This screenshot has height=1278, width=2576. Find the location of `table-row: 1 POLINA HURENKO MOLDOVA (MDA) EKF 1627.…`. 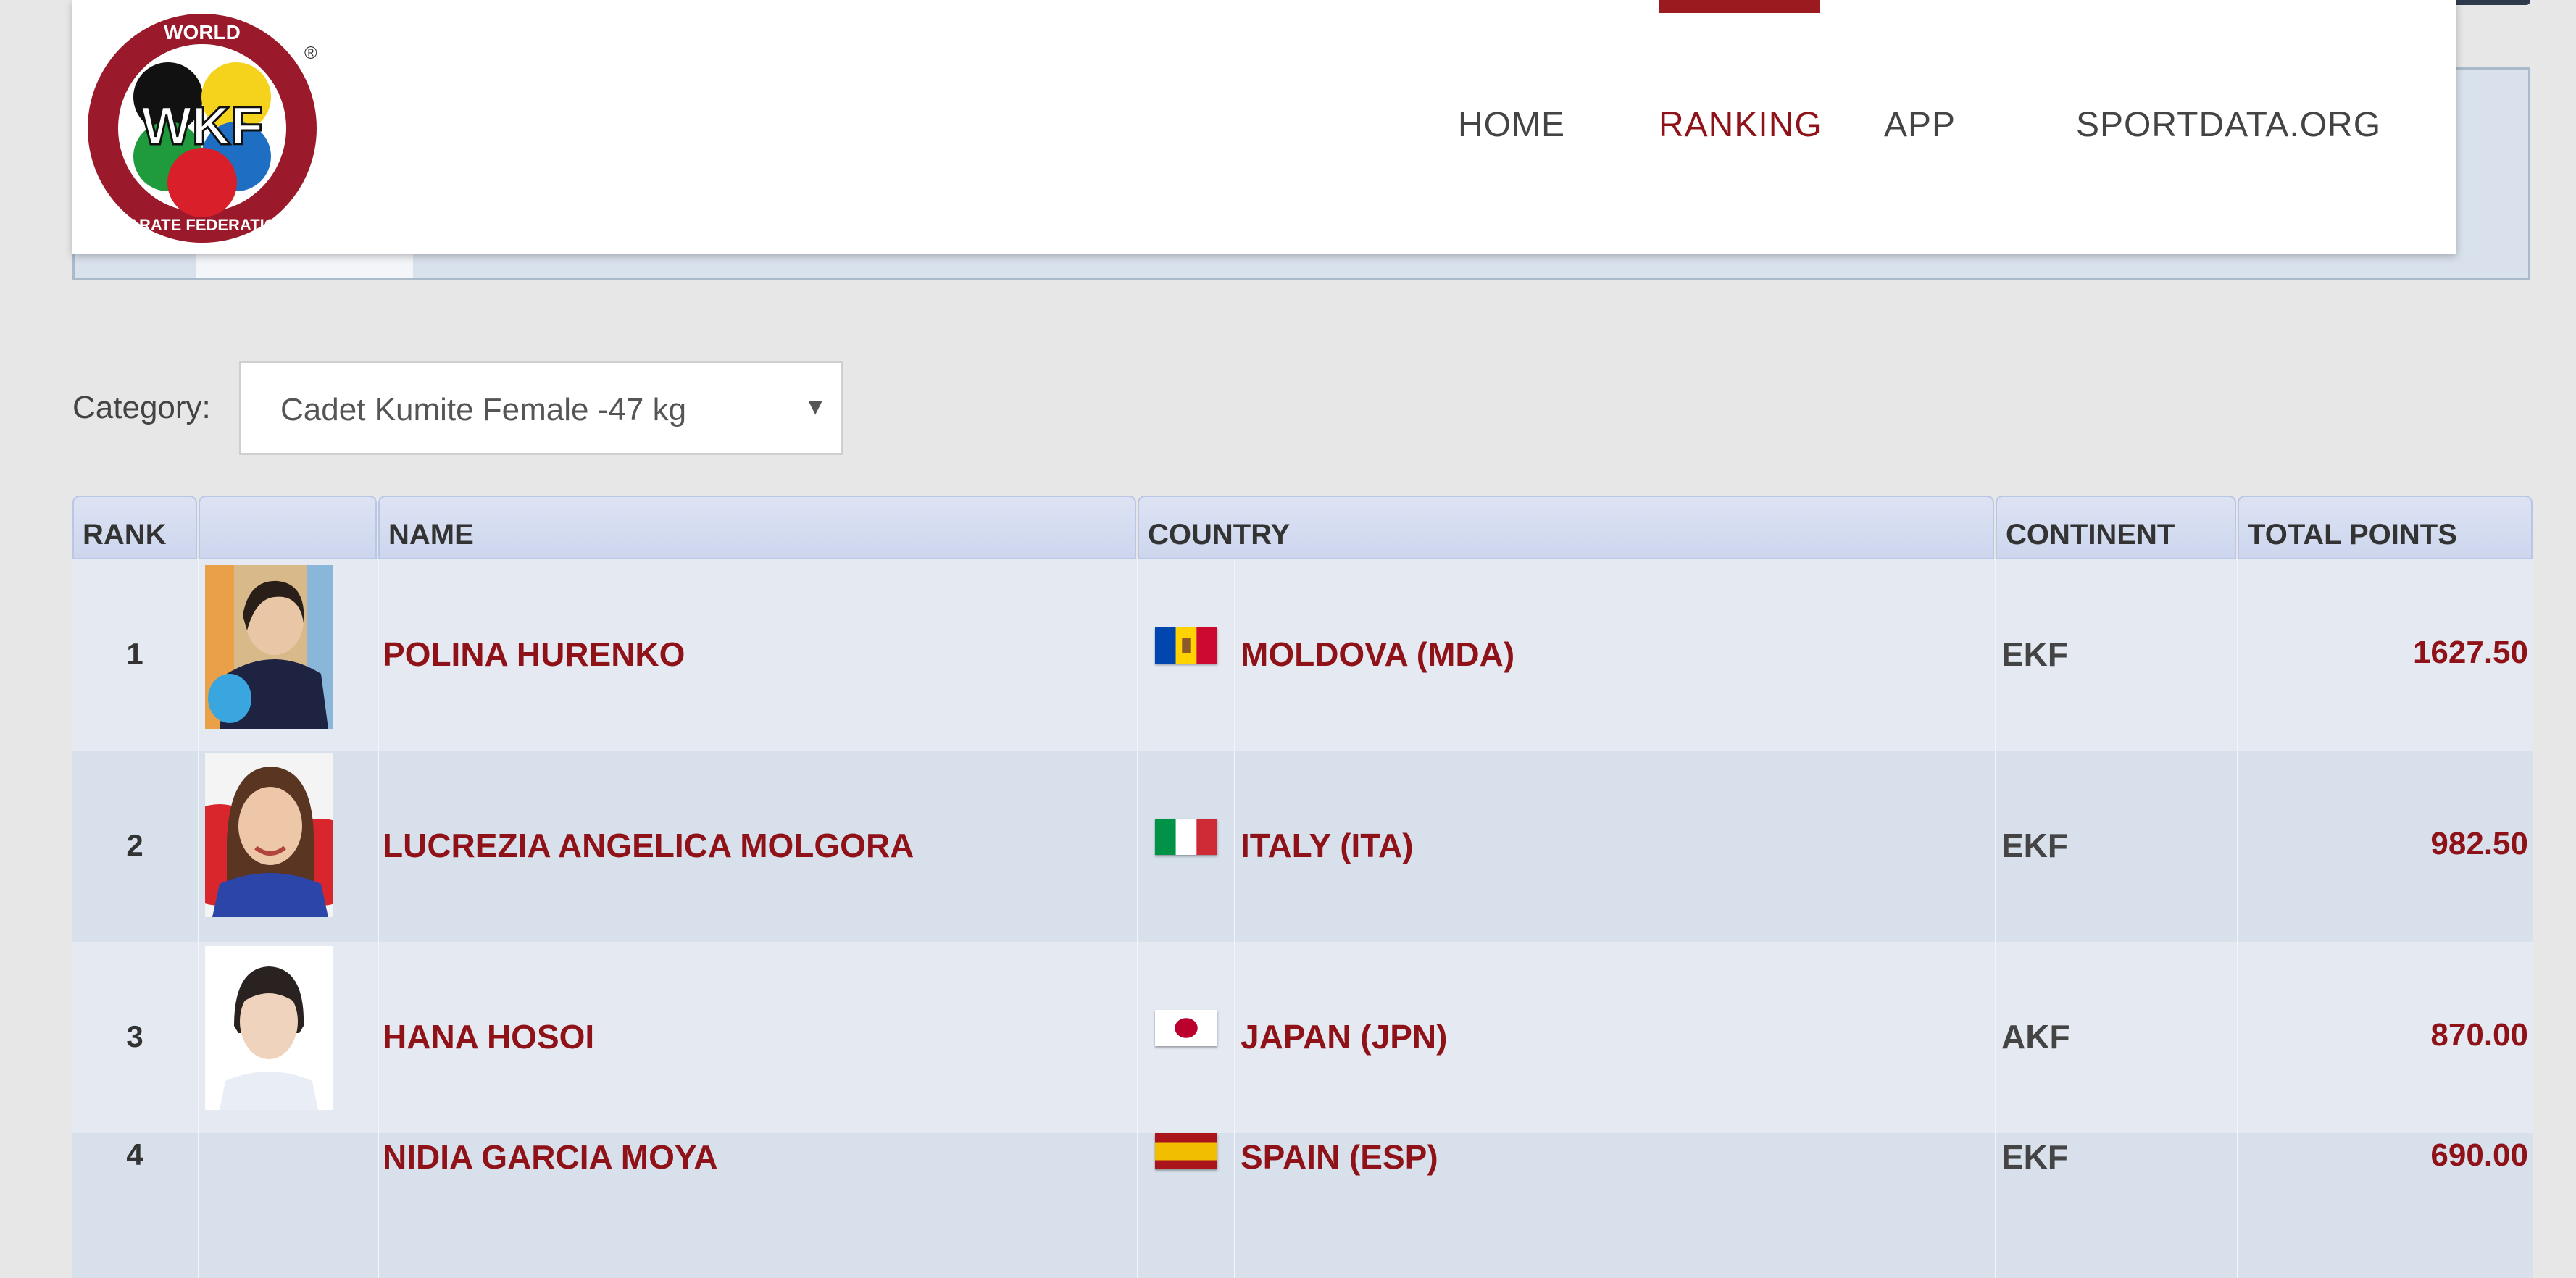

table-row: 1 POLINA HURENKO MOLDOVA (MDA) EKF 1627.… is located at coordinates (1302, 655).